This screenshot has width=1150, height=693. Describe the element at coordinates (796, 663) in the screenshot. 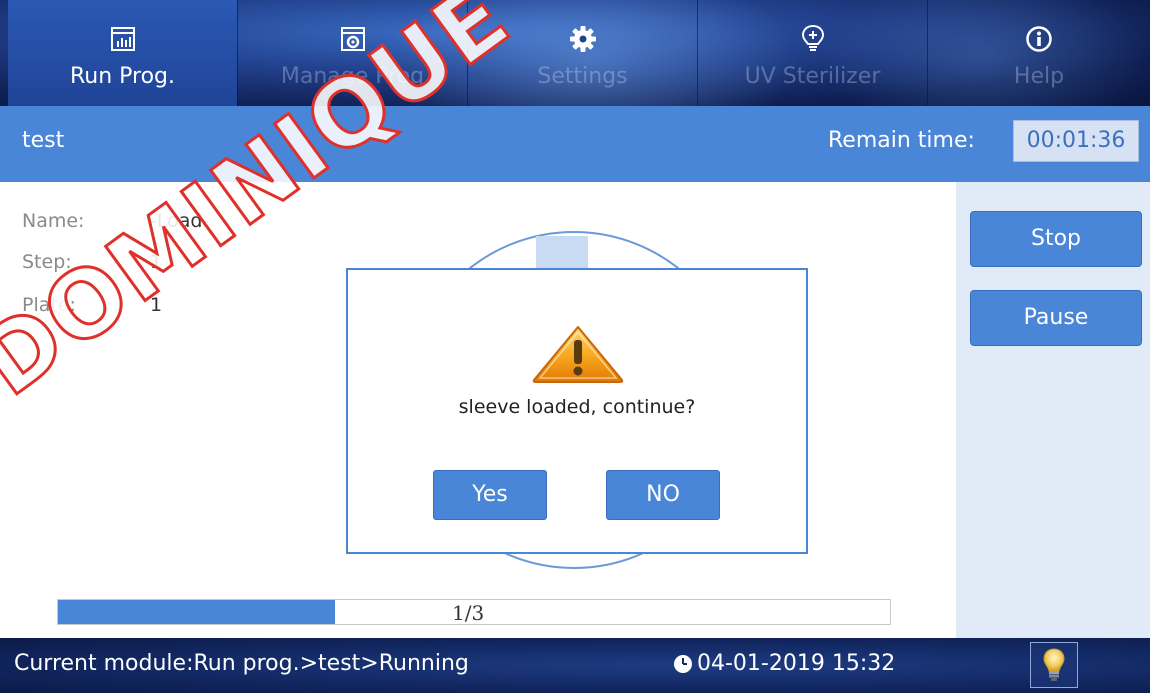

I see `datetime: 04-01-2019 15:32` at that location.